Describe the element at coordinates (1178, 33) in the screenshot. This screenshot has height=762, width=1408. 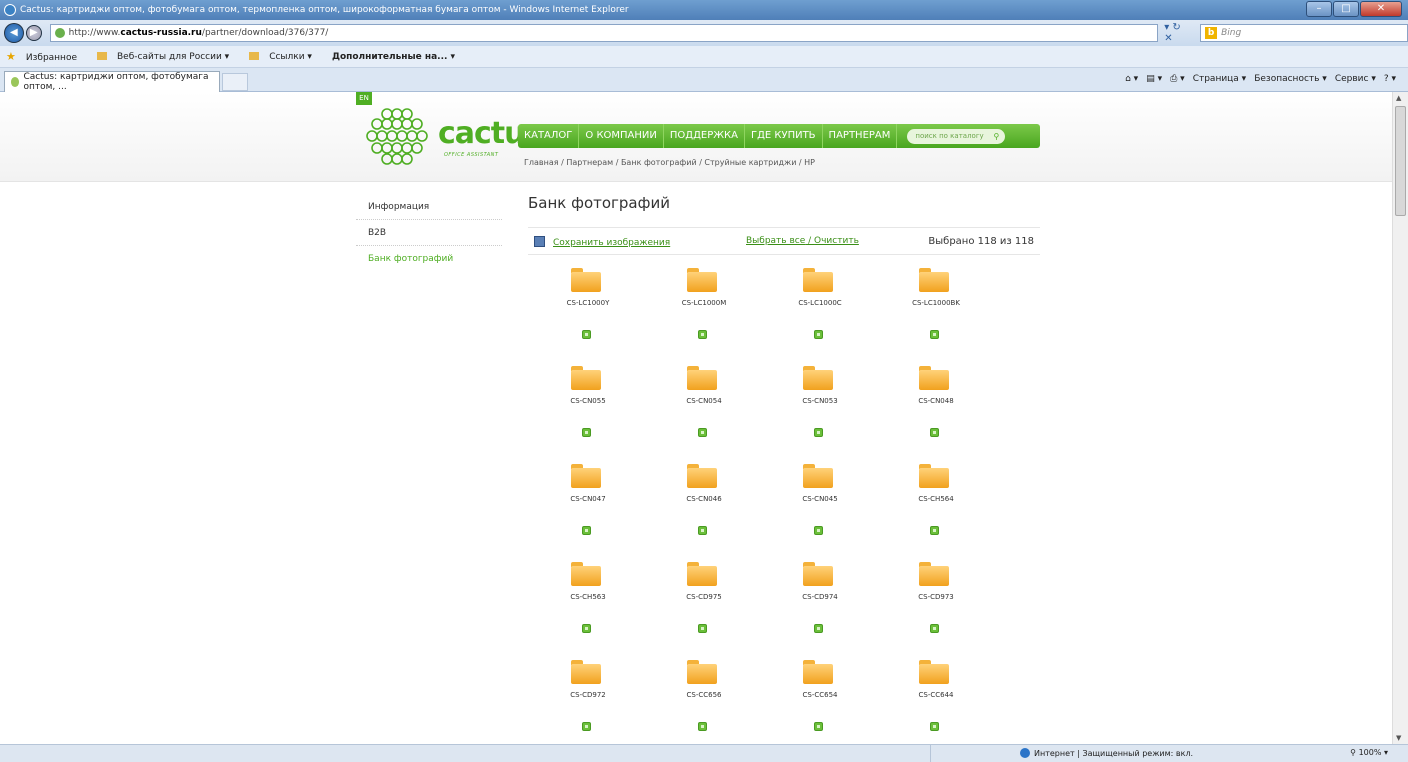
I see `refresh-stop-icons: ▾ ↻ ✕` at that location.